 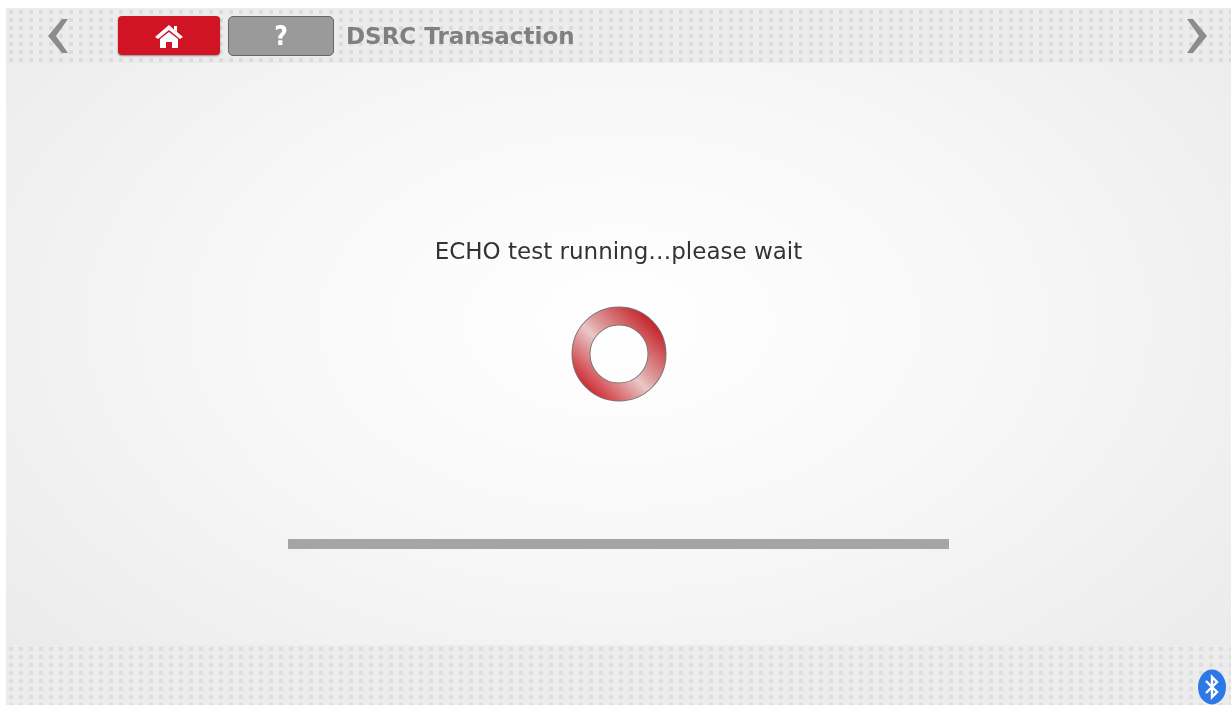 I want to click on status-message: ECHO test running…please wait, so click(x=618, y=251).